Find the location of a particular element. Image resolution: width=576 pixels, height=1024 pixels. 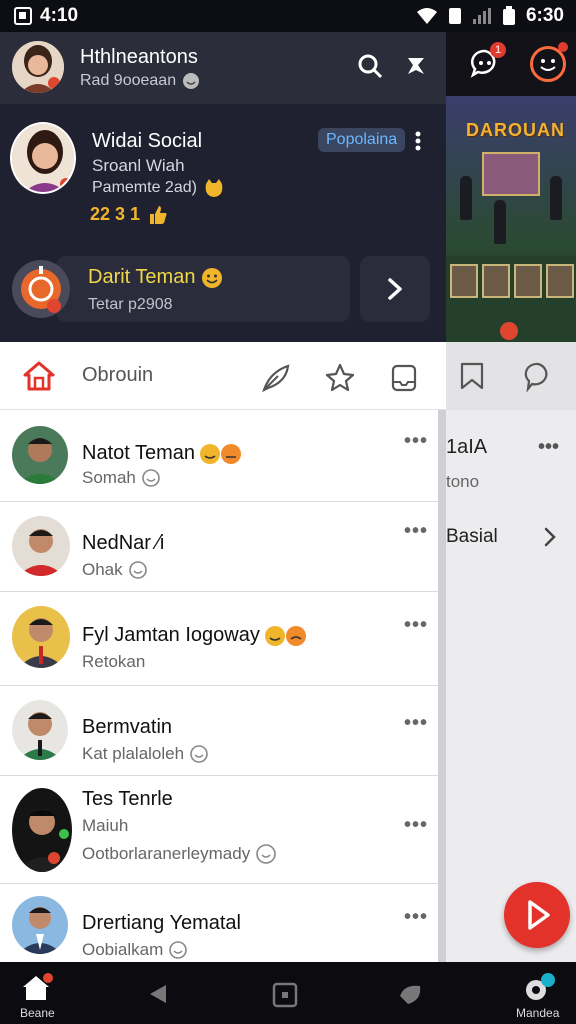

chat-message: Somah is located at coordinates (121, 478).